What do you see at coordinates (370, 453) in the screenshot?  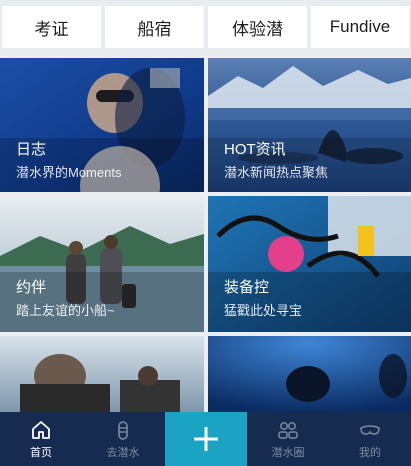 I see `tab-profile-label: 我的` at bounding box center [370, 453].